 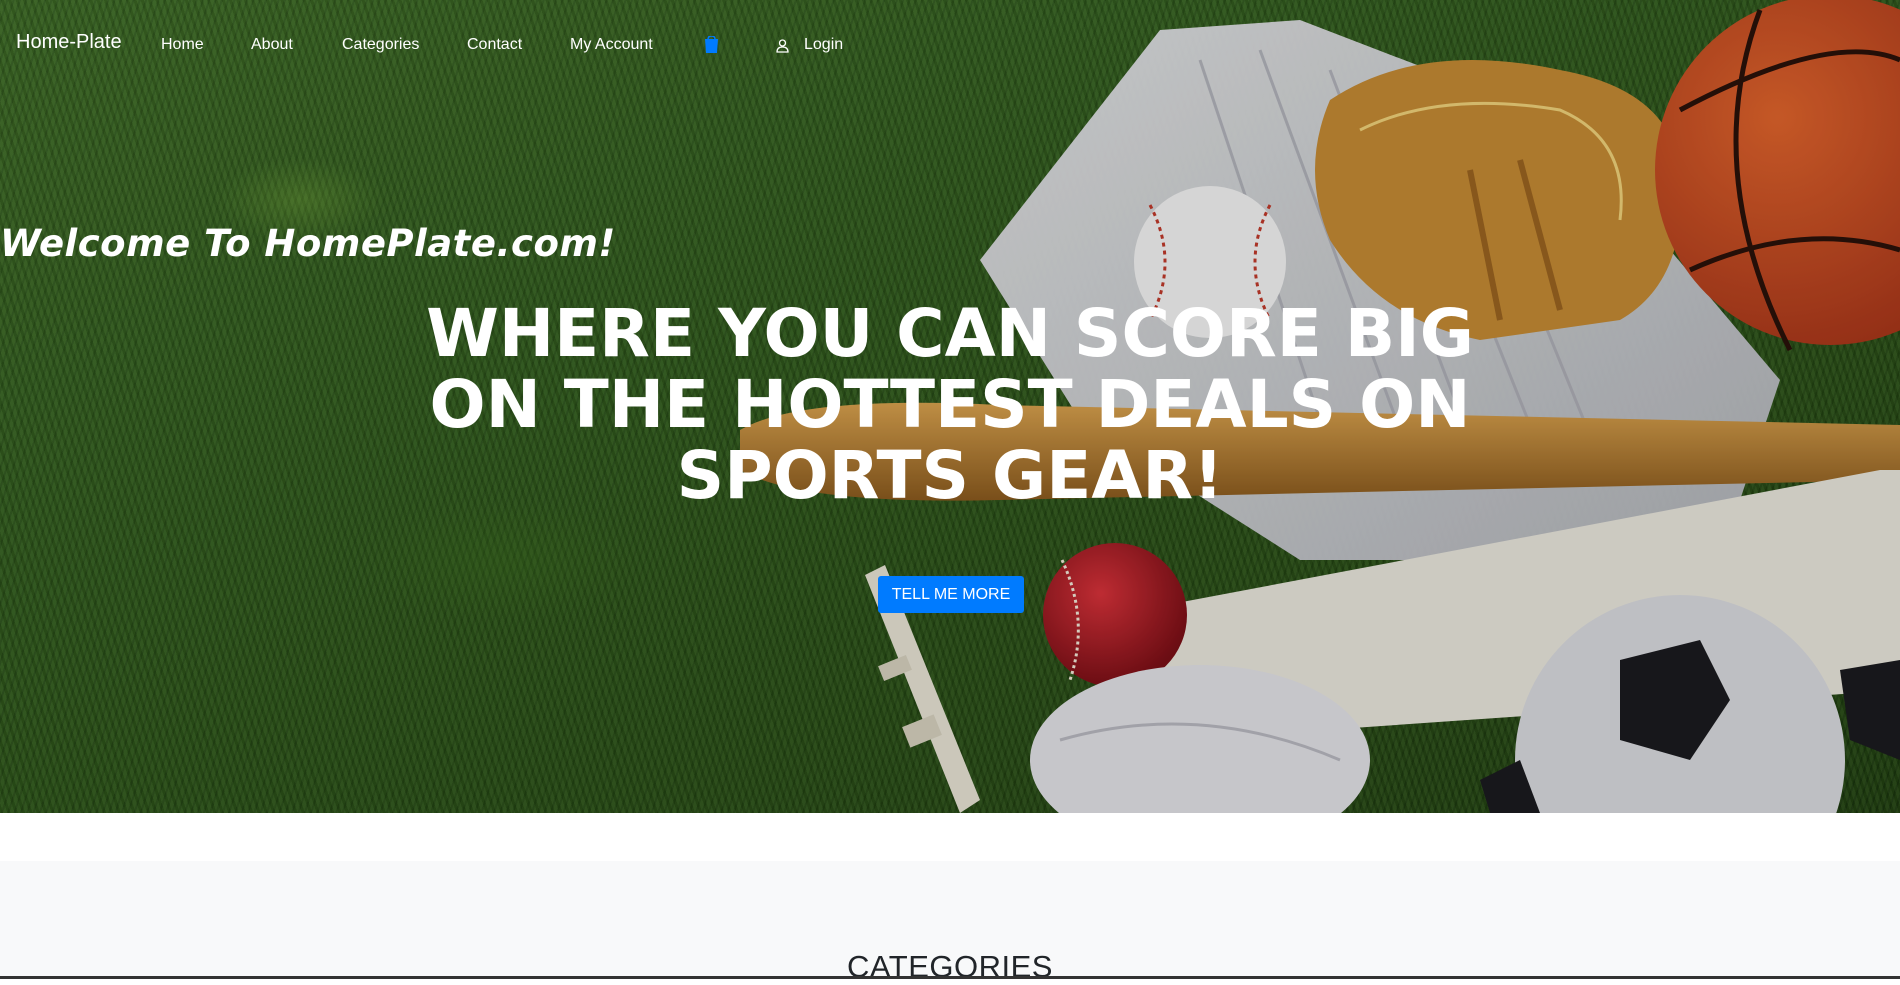 I want to click on brand-logo: Home-Plate, so click(x=69, y=42).